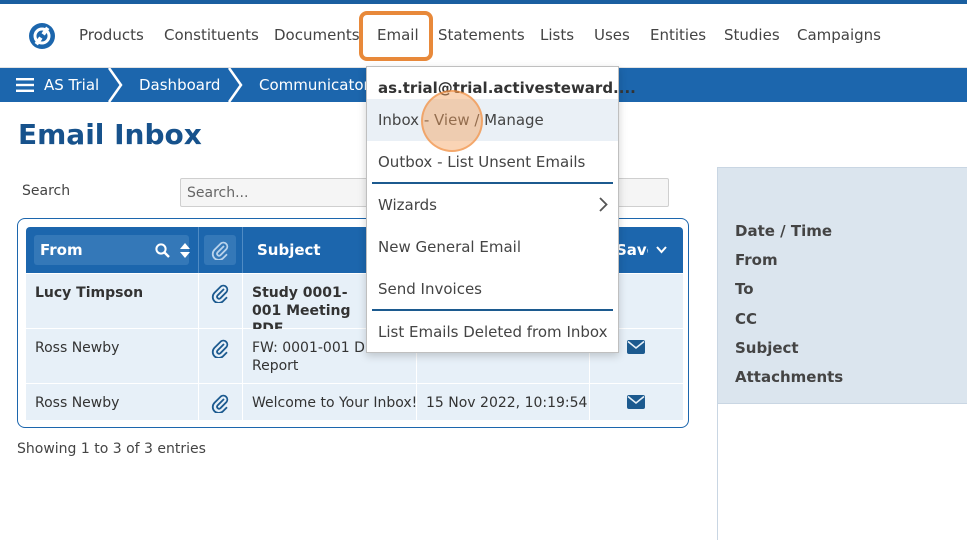 This screenshot has width=967, height=540. I want to click on sort-icon, so click(185, 250).